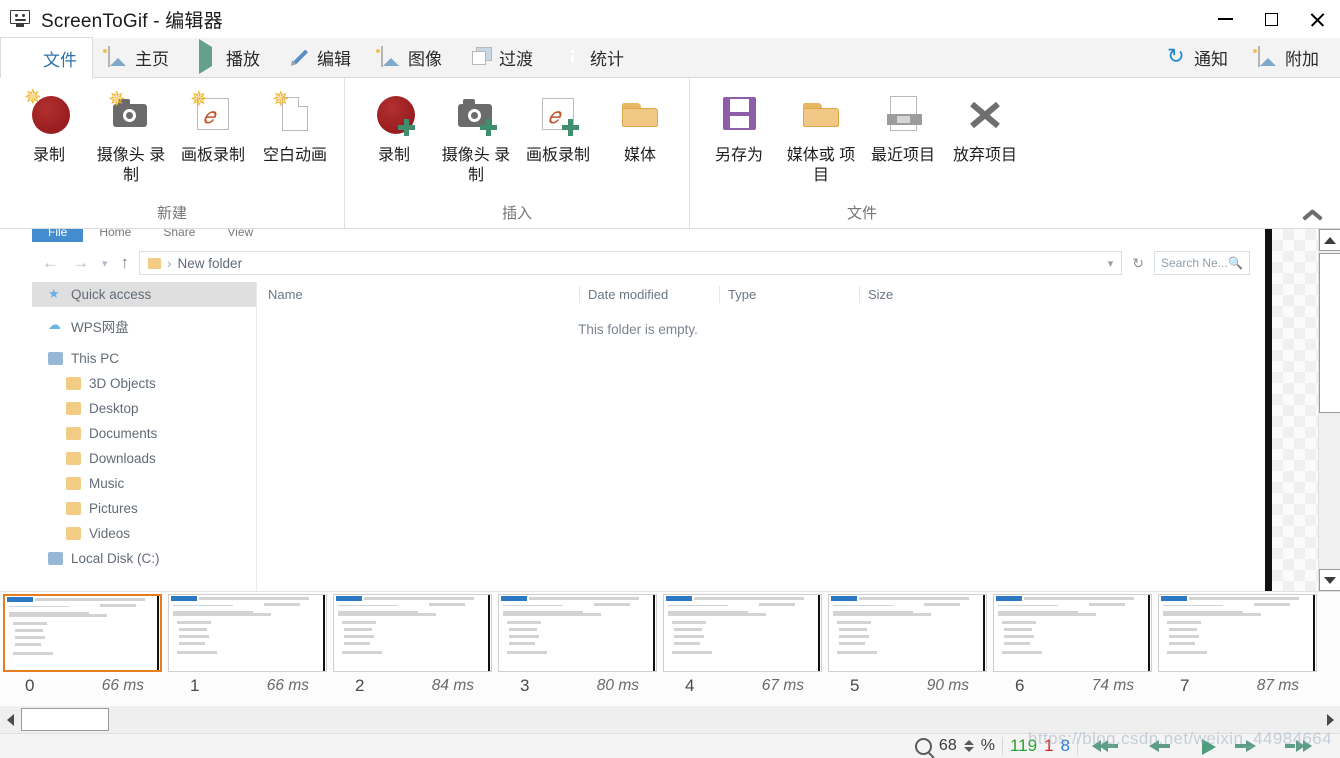 The height and width of the screenshot is (758, 1340). I want to click on new-blank-button: ✵ 空白动画, so click(295, 126).